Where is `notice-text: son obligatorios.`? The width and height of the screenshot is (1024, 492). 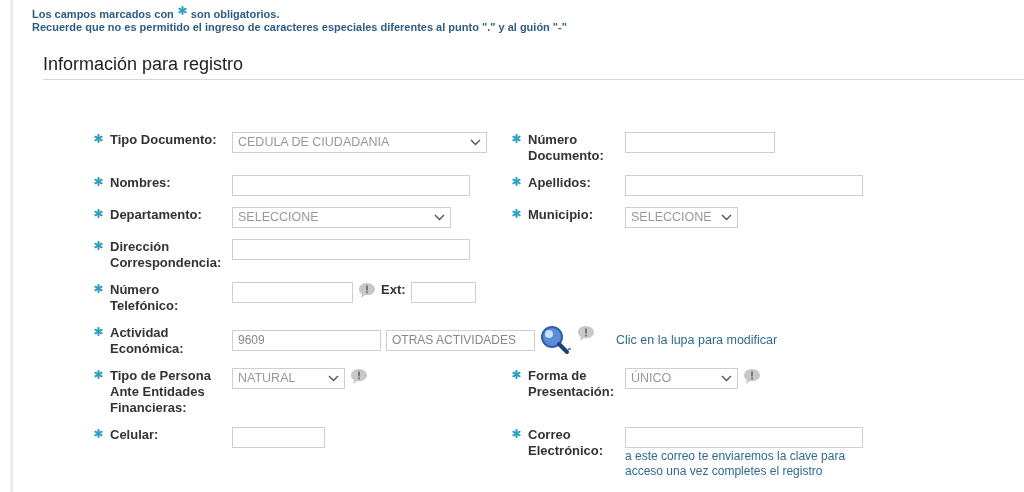 notice-text: son obligatorios. is located at coordinates (235, 14).